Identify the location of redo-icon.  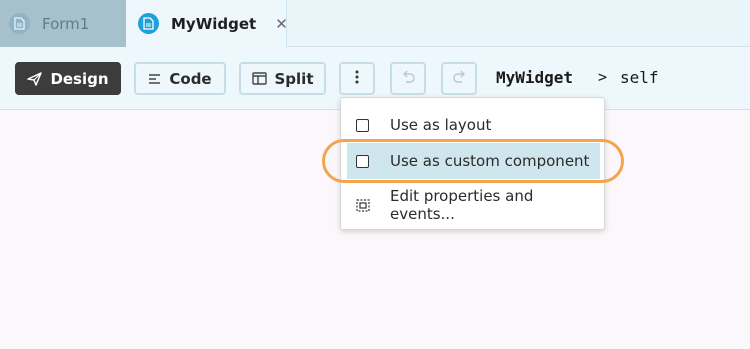
(459, 79).